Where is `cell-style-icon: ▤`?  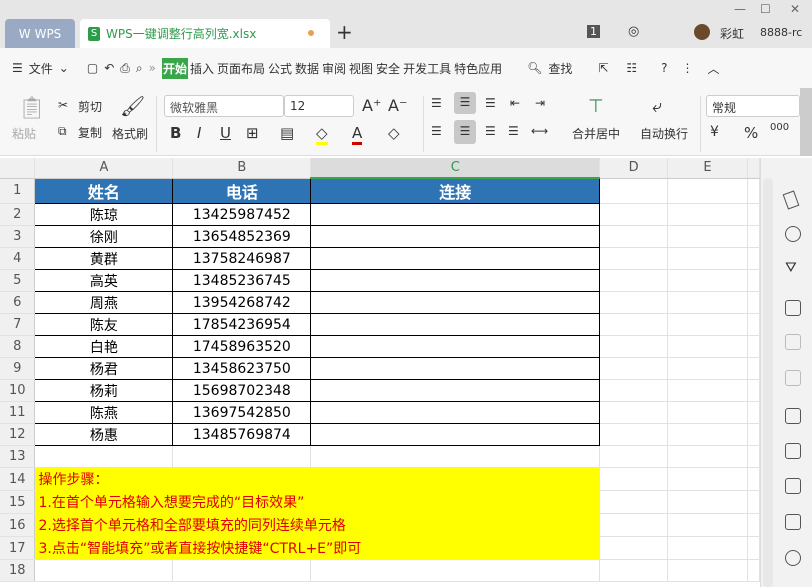 cell-style-icon: ▤ is located at coordinates (287, 133).